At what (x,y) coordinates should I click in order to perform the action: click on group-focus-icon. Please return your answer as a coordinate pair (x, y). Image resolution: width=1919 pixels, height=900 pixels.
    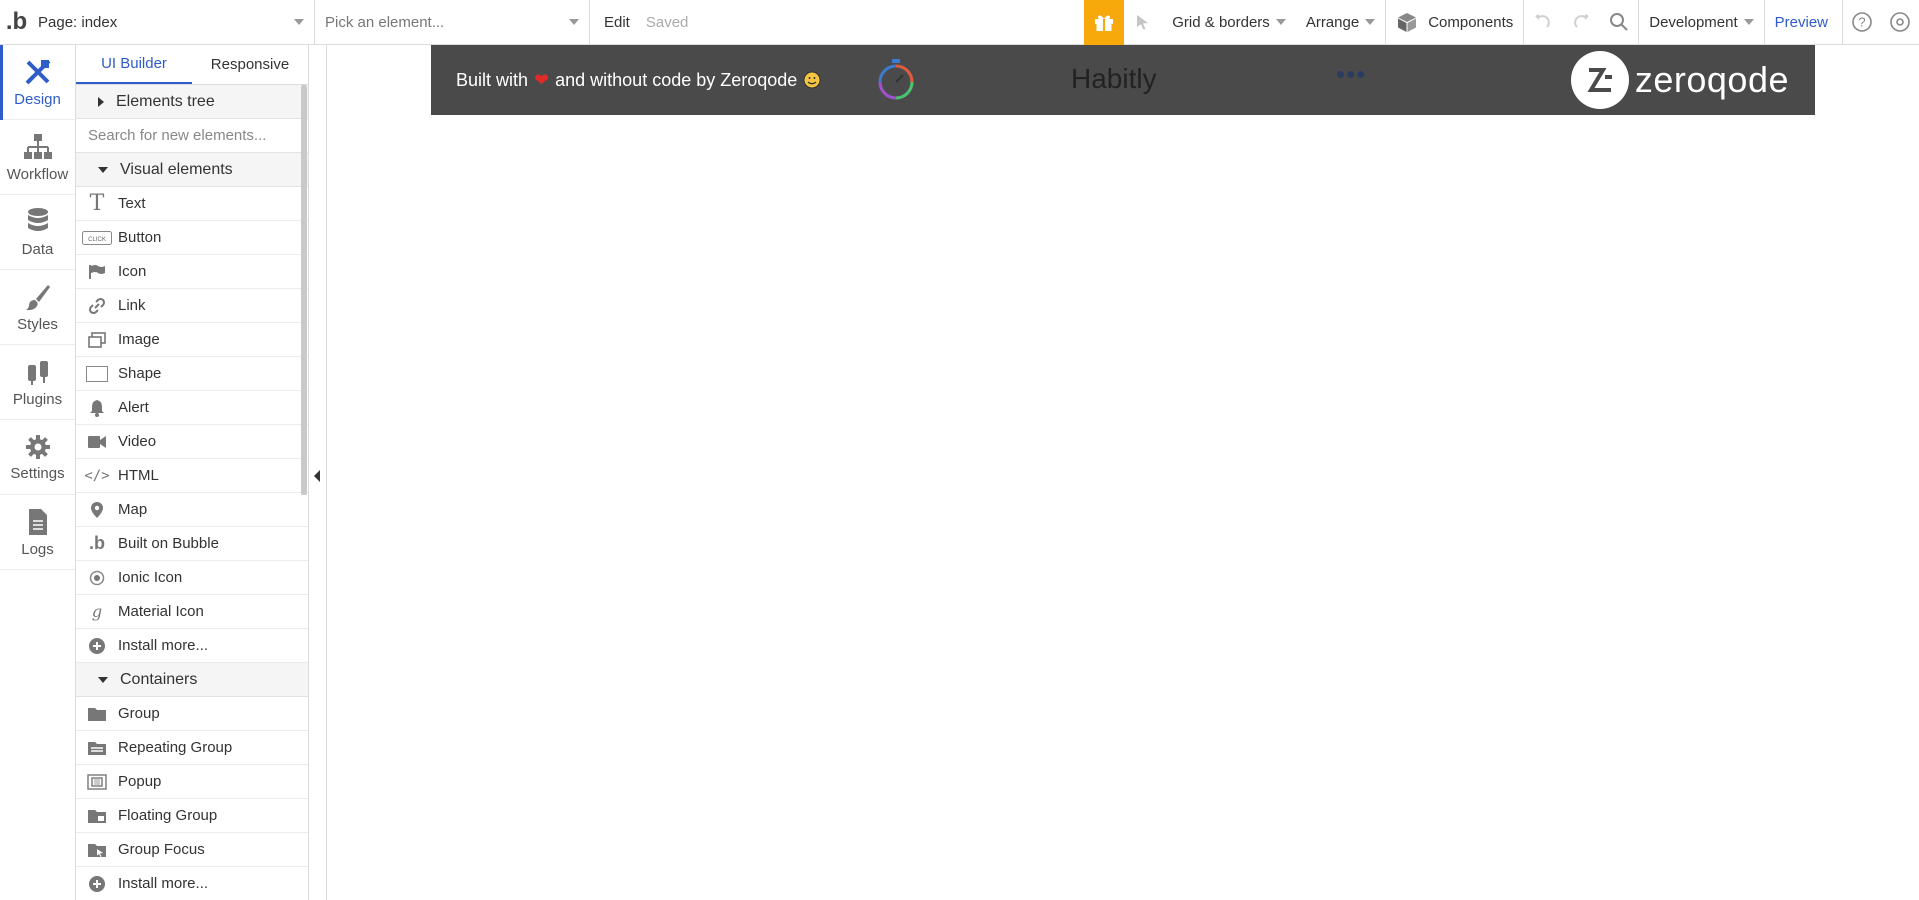
    Looking at the image, I should click on (97, 850).